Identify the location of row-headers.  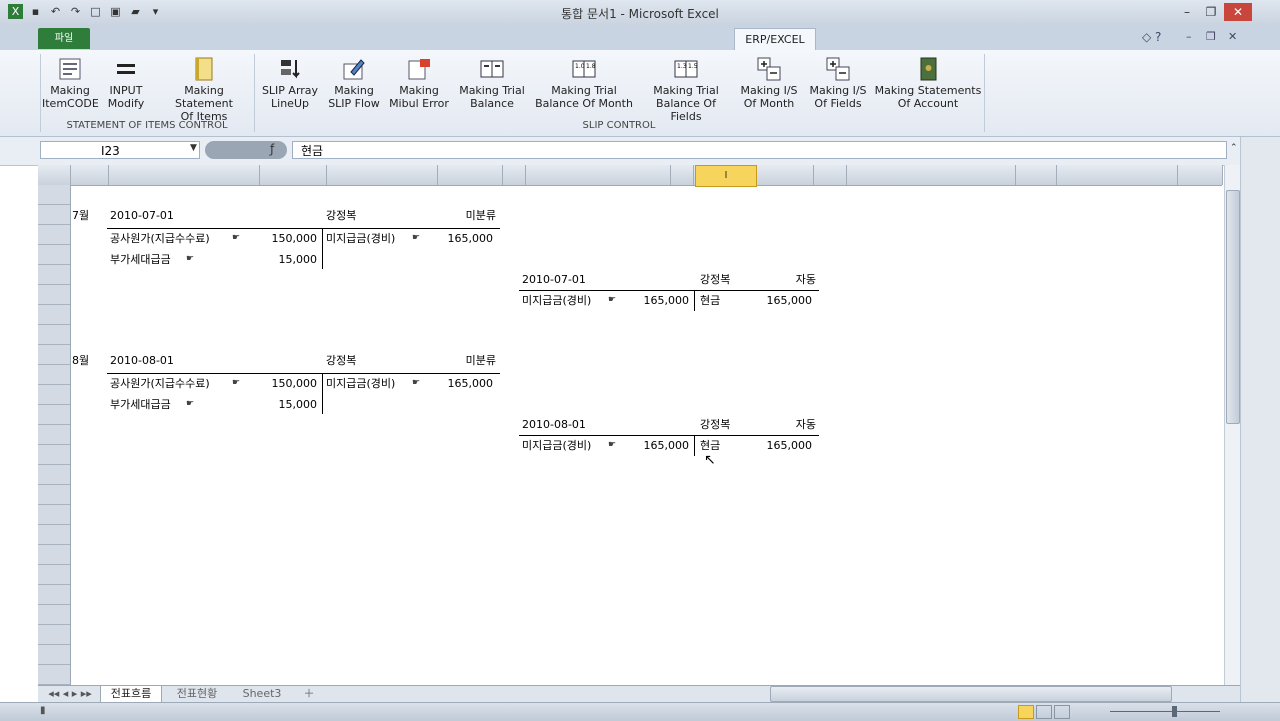
(54, 435).